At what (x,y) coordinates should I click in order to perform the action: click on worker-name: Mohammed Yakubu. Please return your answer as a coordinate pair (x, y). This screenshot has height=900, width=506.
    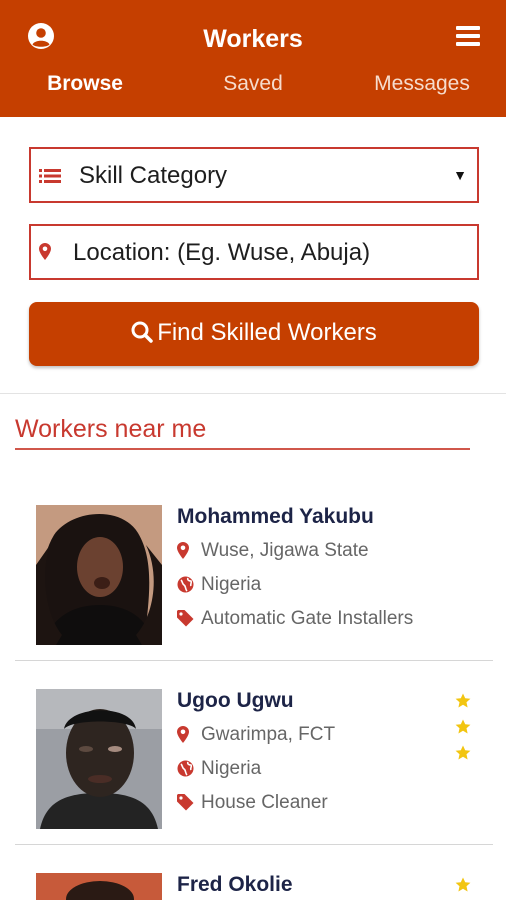
    Looking at the image, I should click on (275, 517).